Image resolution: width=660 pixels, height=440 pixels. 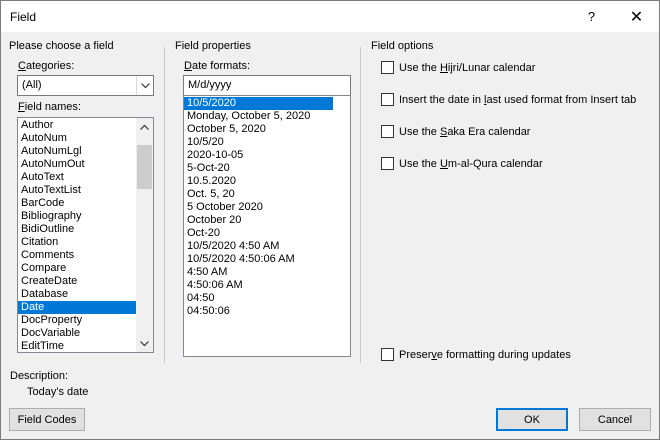 I want to click on choose-field-group-label: Please choose a field, so click(x=63, y=46).